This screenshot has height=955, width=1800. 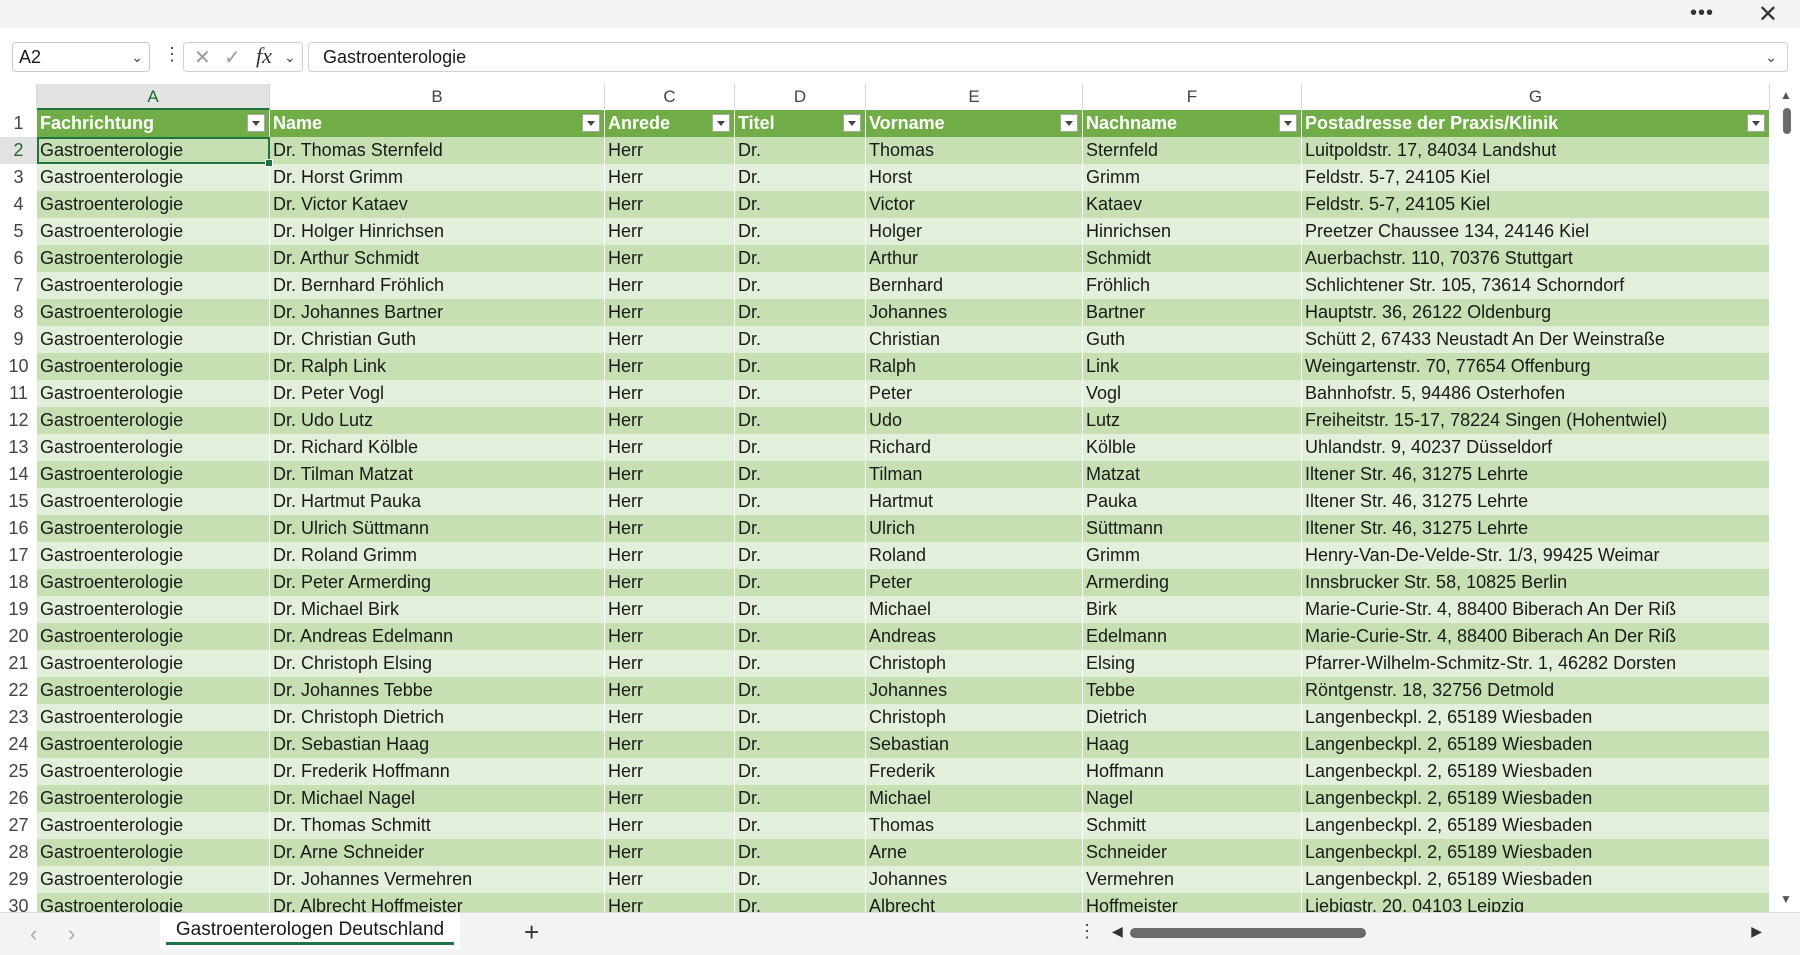 I want to click on header-cell: Nachname, so click(x=1192, y=123).